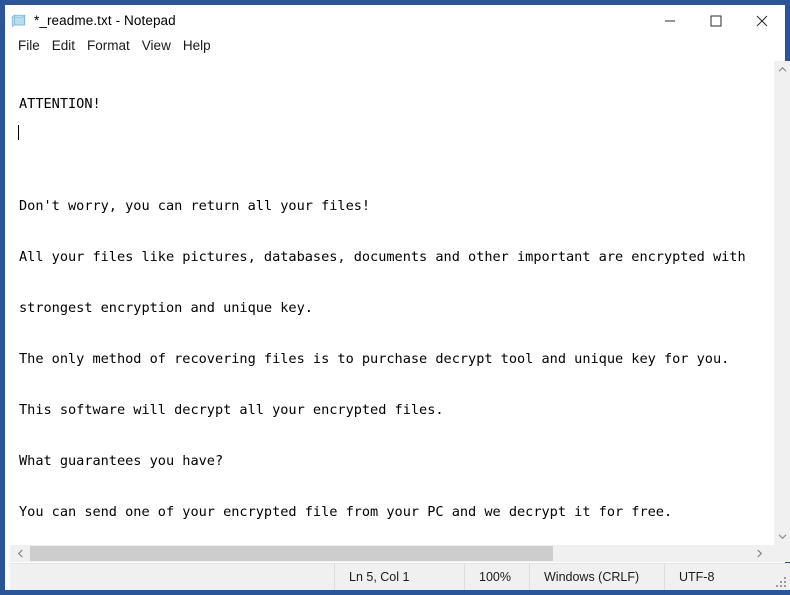 The height and width of the screenshot is (595, 790). I want to click on status-encoding: UTF-8, so click(719, 577).